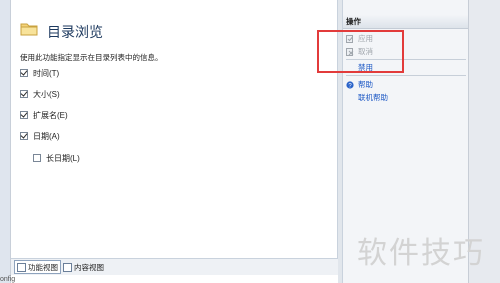 This screenshot has height=283, width=500. I want to click on highlight-annotation, so click(360, 51).